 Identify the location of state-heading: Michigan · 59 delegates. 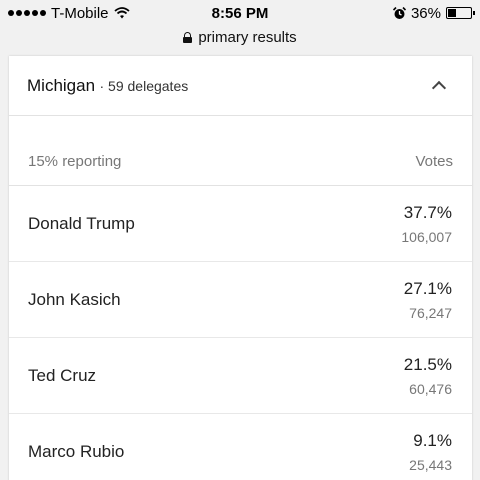
(107, 86).